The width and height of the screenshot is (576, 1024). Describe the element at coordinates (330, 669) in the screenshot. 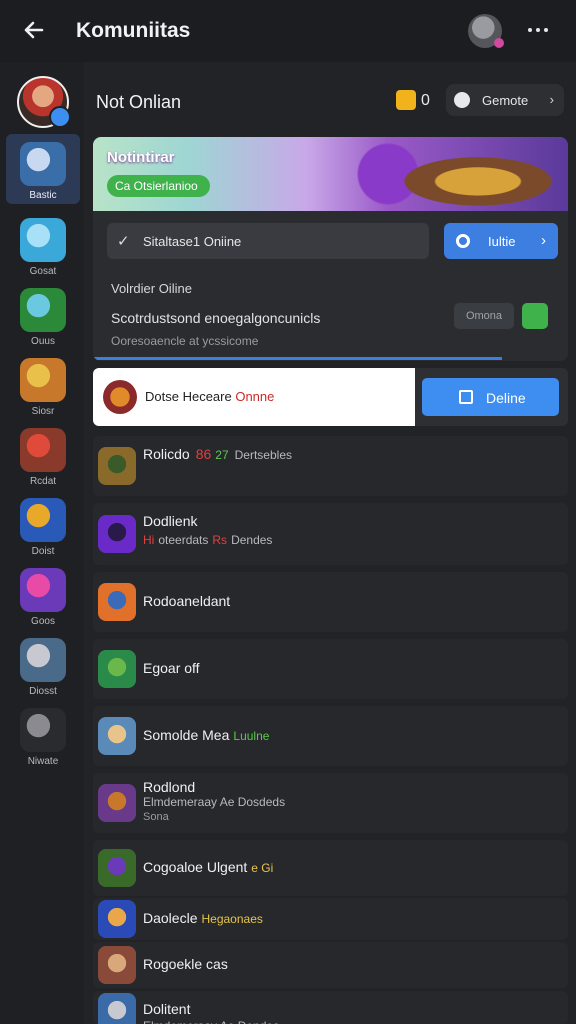

I see `list-item: Egoar off` at that location.